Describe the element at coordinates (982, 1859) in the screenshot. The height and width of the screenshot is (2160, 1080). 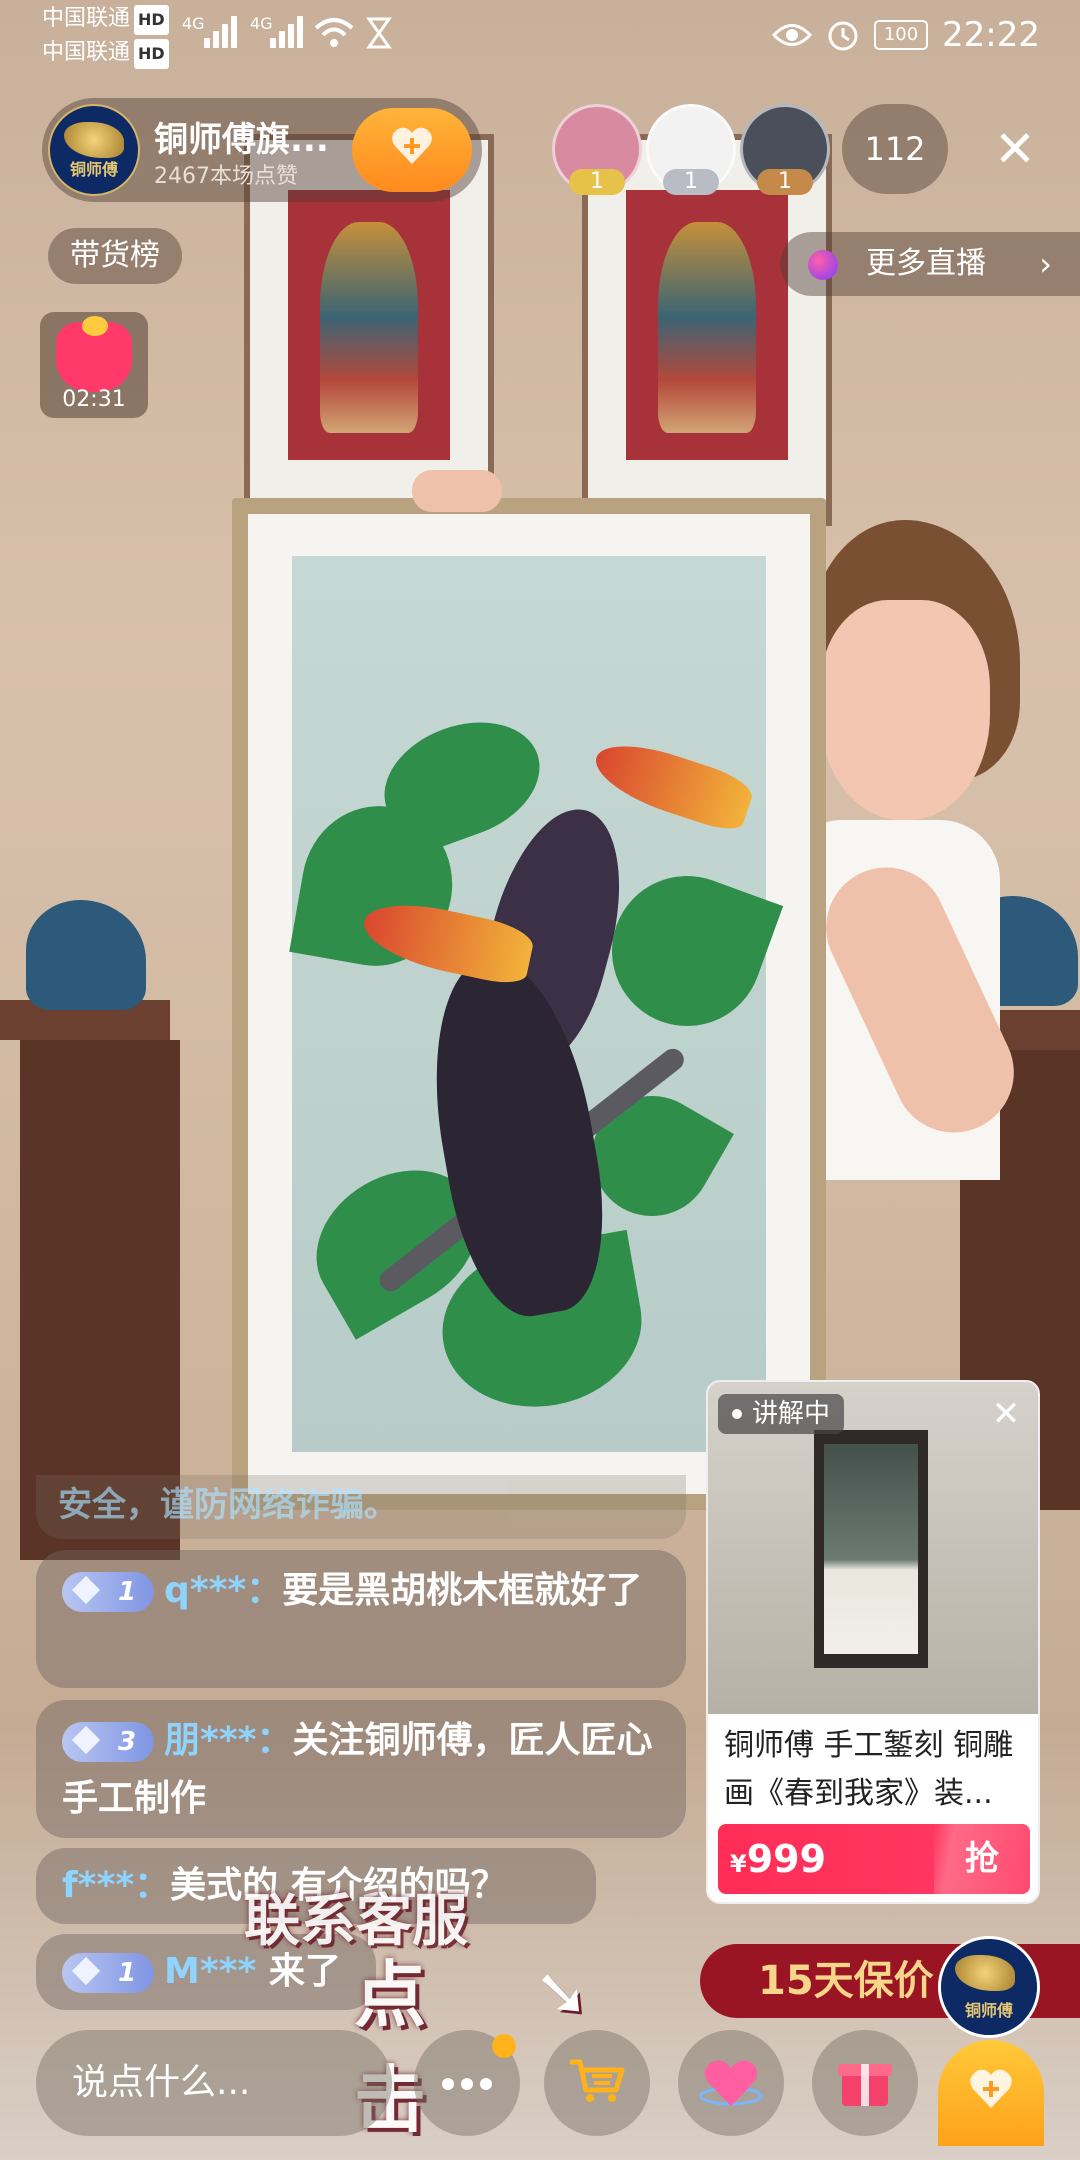
I see `grab-button: 抢` at that location.